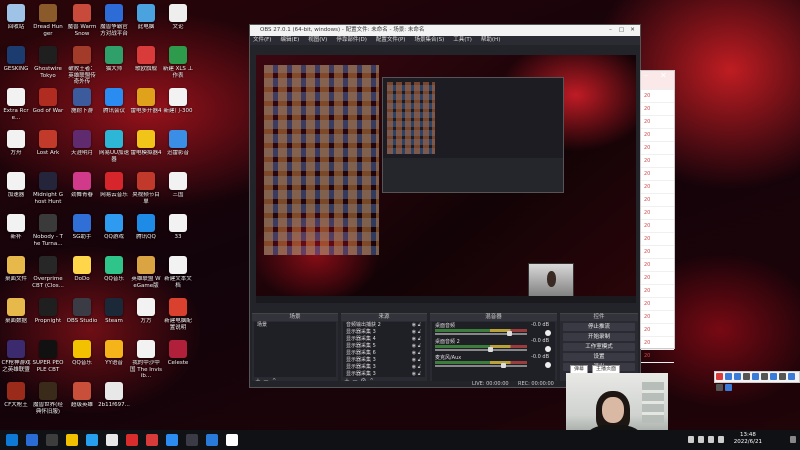  What do you see at coordinates (289, 40) in the screenshot?
I see `menu-item: 编辑(E)` at bounding box center [289, 40].